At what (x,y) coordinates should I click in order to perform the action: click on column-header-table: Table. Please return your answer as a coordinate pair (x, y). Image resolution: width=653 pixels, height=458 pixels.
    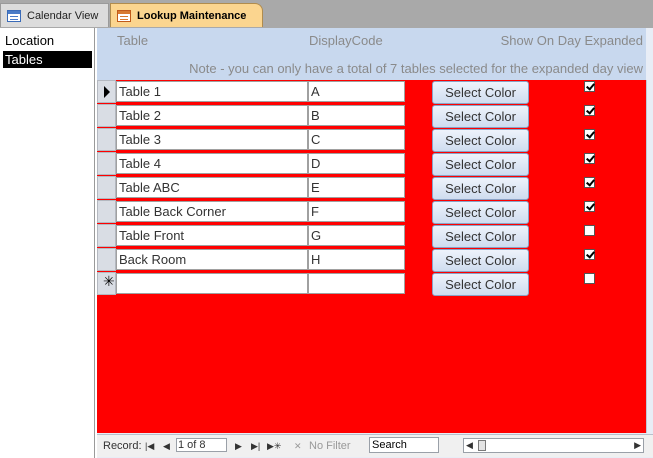
    Looking at the image, I should click on (133, 40).